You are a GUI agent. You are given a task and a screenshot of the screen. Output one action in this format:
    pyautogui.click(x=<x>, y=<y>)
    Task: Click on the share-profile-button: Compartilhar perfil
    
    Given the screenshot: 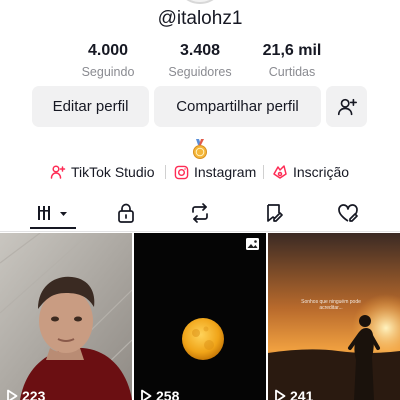 What is the action you would take?
    pyautogui.click(x=237, y=106)
    